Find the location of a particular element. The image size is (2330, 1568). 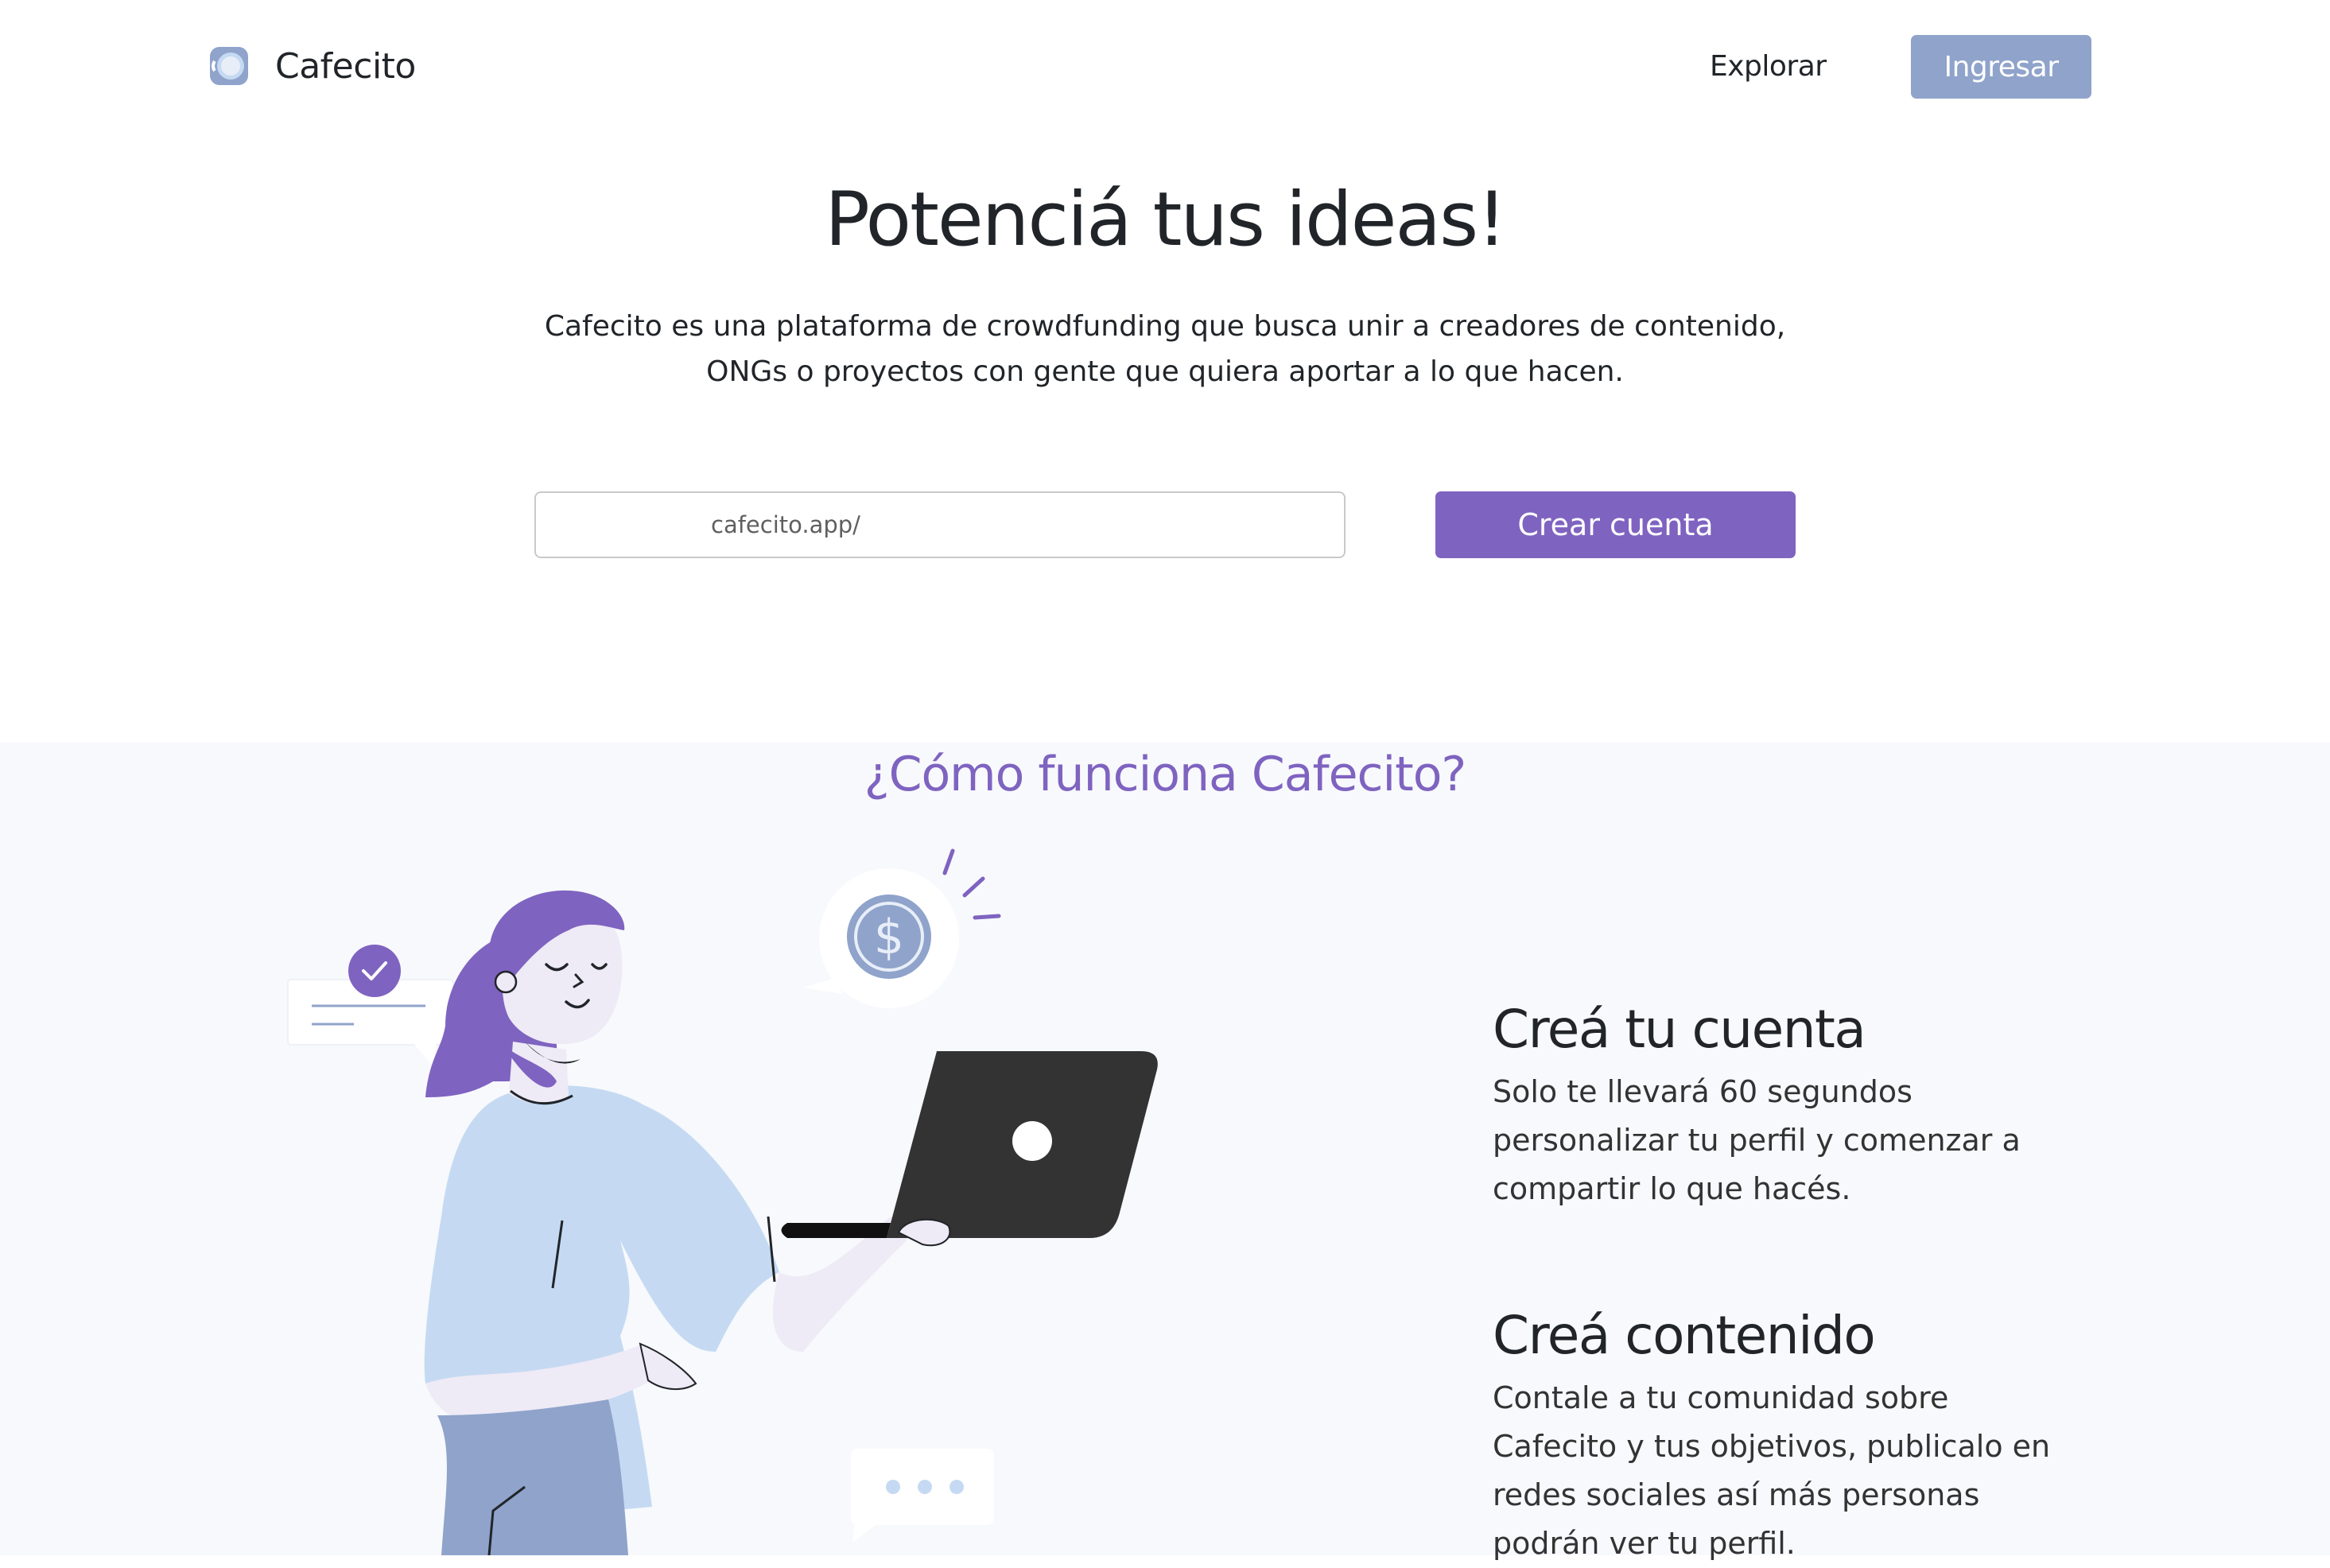

section-title: ¿Cómo funciona Cafecito? is located at coordinates (1165, 774).